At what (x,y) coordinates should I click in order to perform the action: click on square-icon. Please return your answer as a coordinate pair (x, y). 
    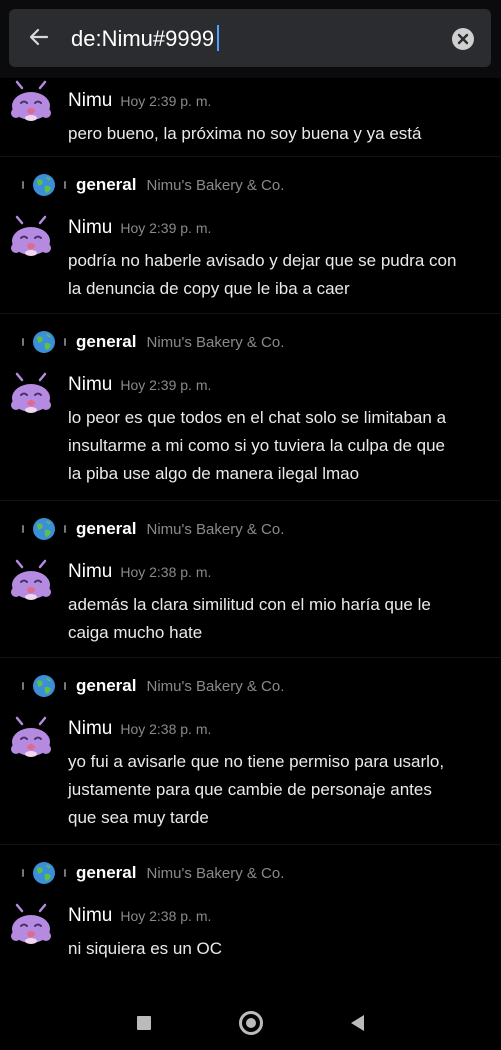
    Looking at the image, I should click on (144, 1023).